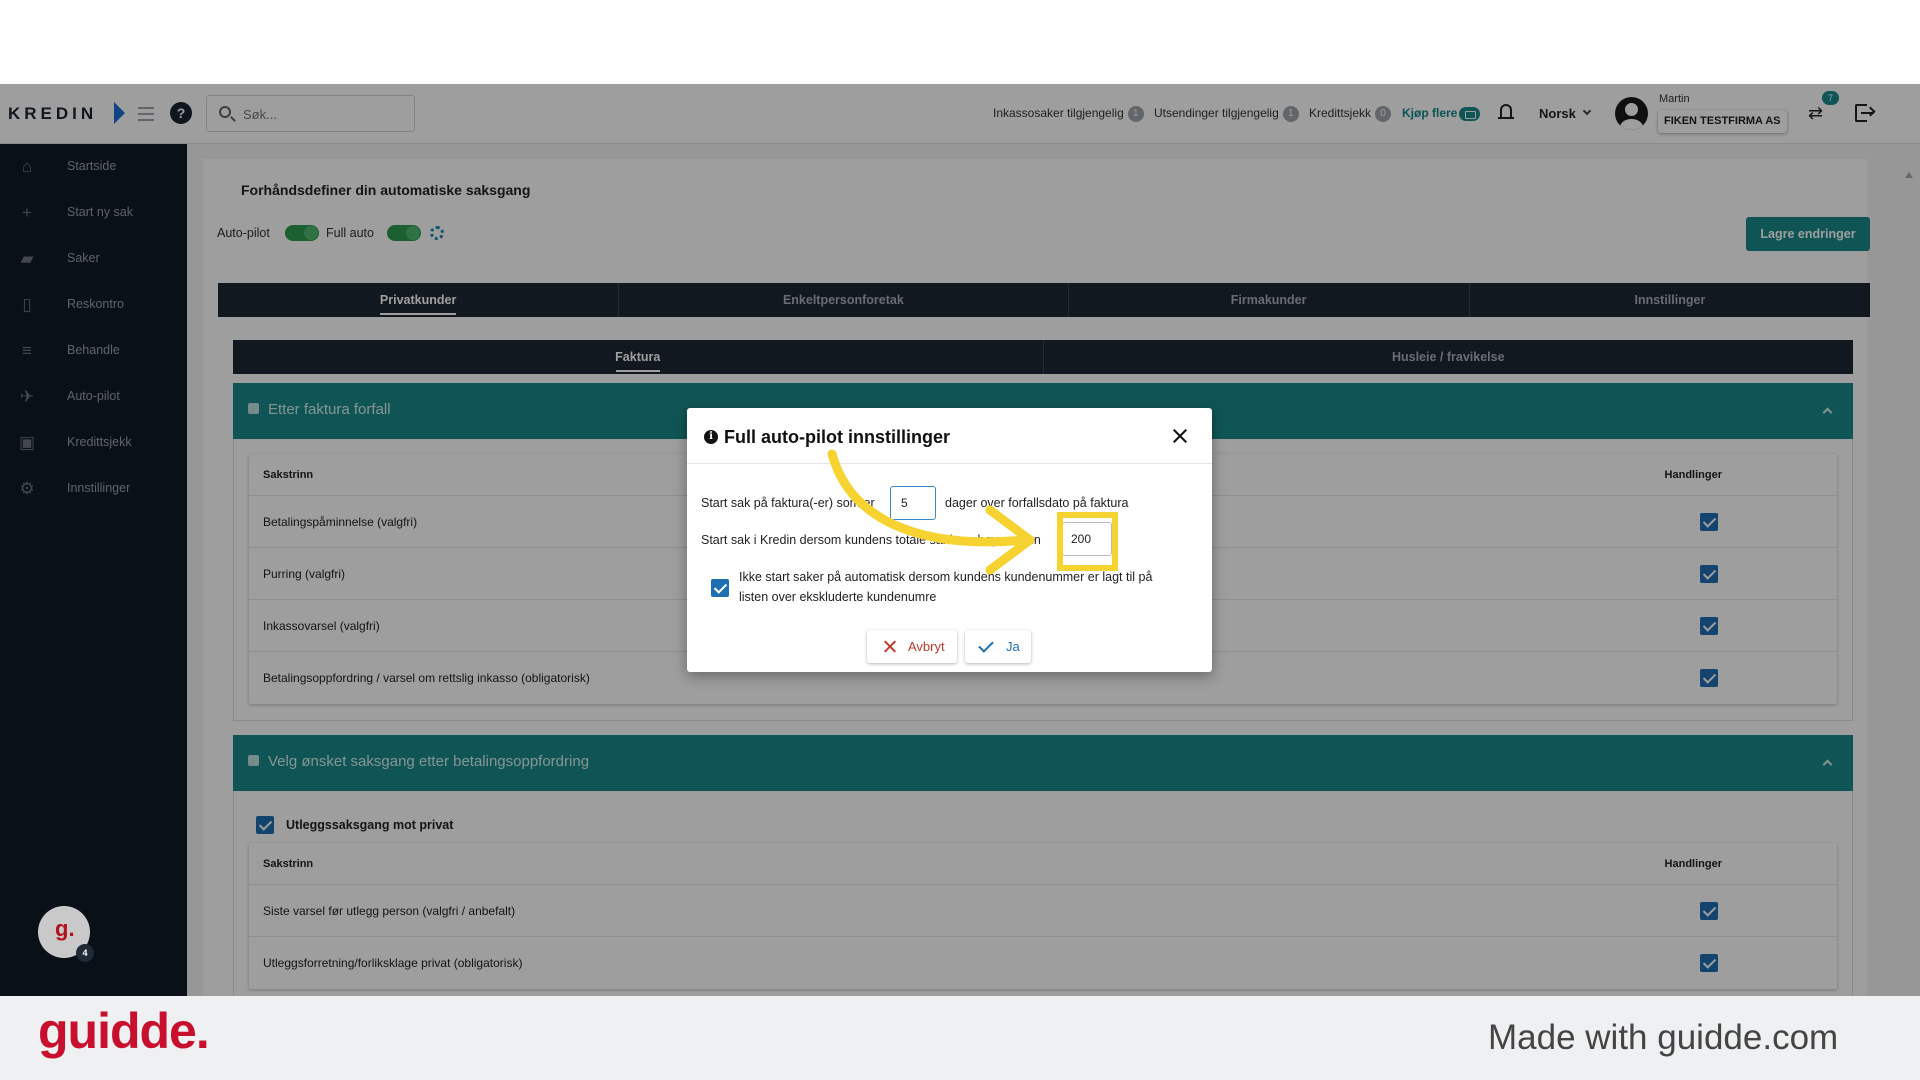 The height and width of the screenshot is (1080, 1920). Describe the element at coordinates (124, 1031) in the screenshot. I see `guidde-logo: guidde.` at that location.